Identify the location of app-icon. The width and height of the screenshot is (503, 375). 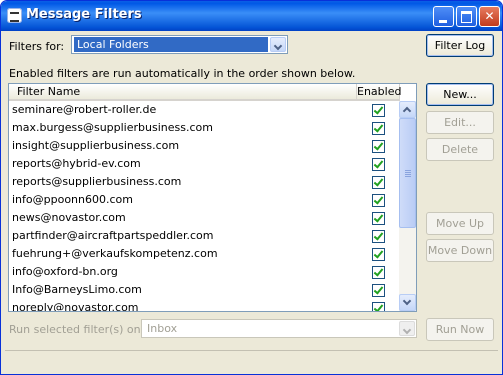
(14, 15).